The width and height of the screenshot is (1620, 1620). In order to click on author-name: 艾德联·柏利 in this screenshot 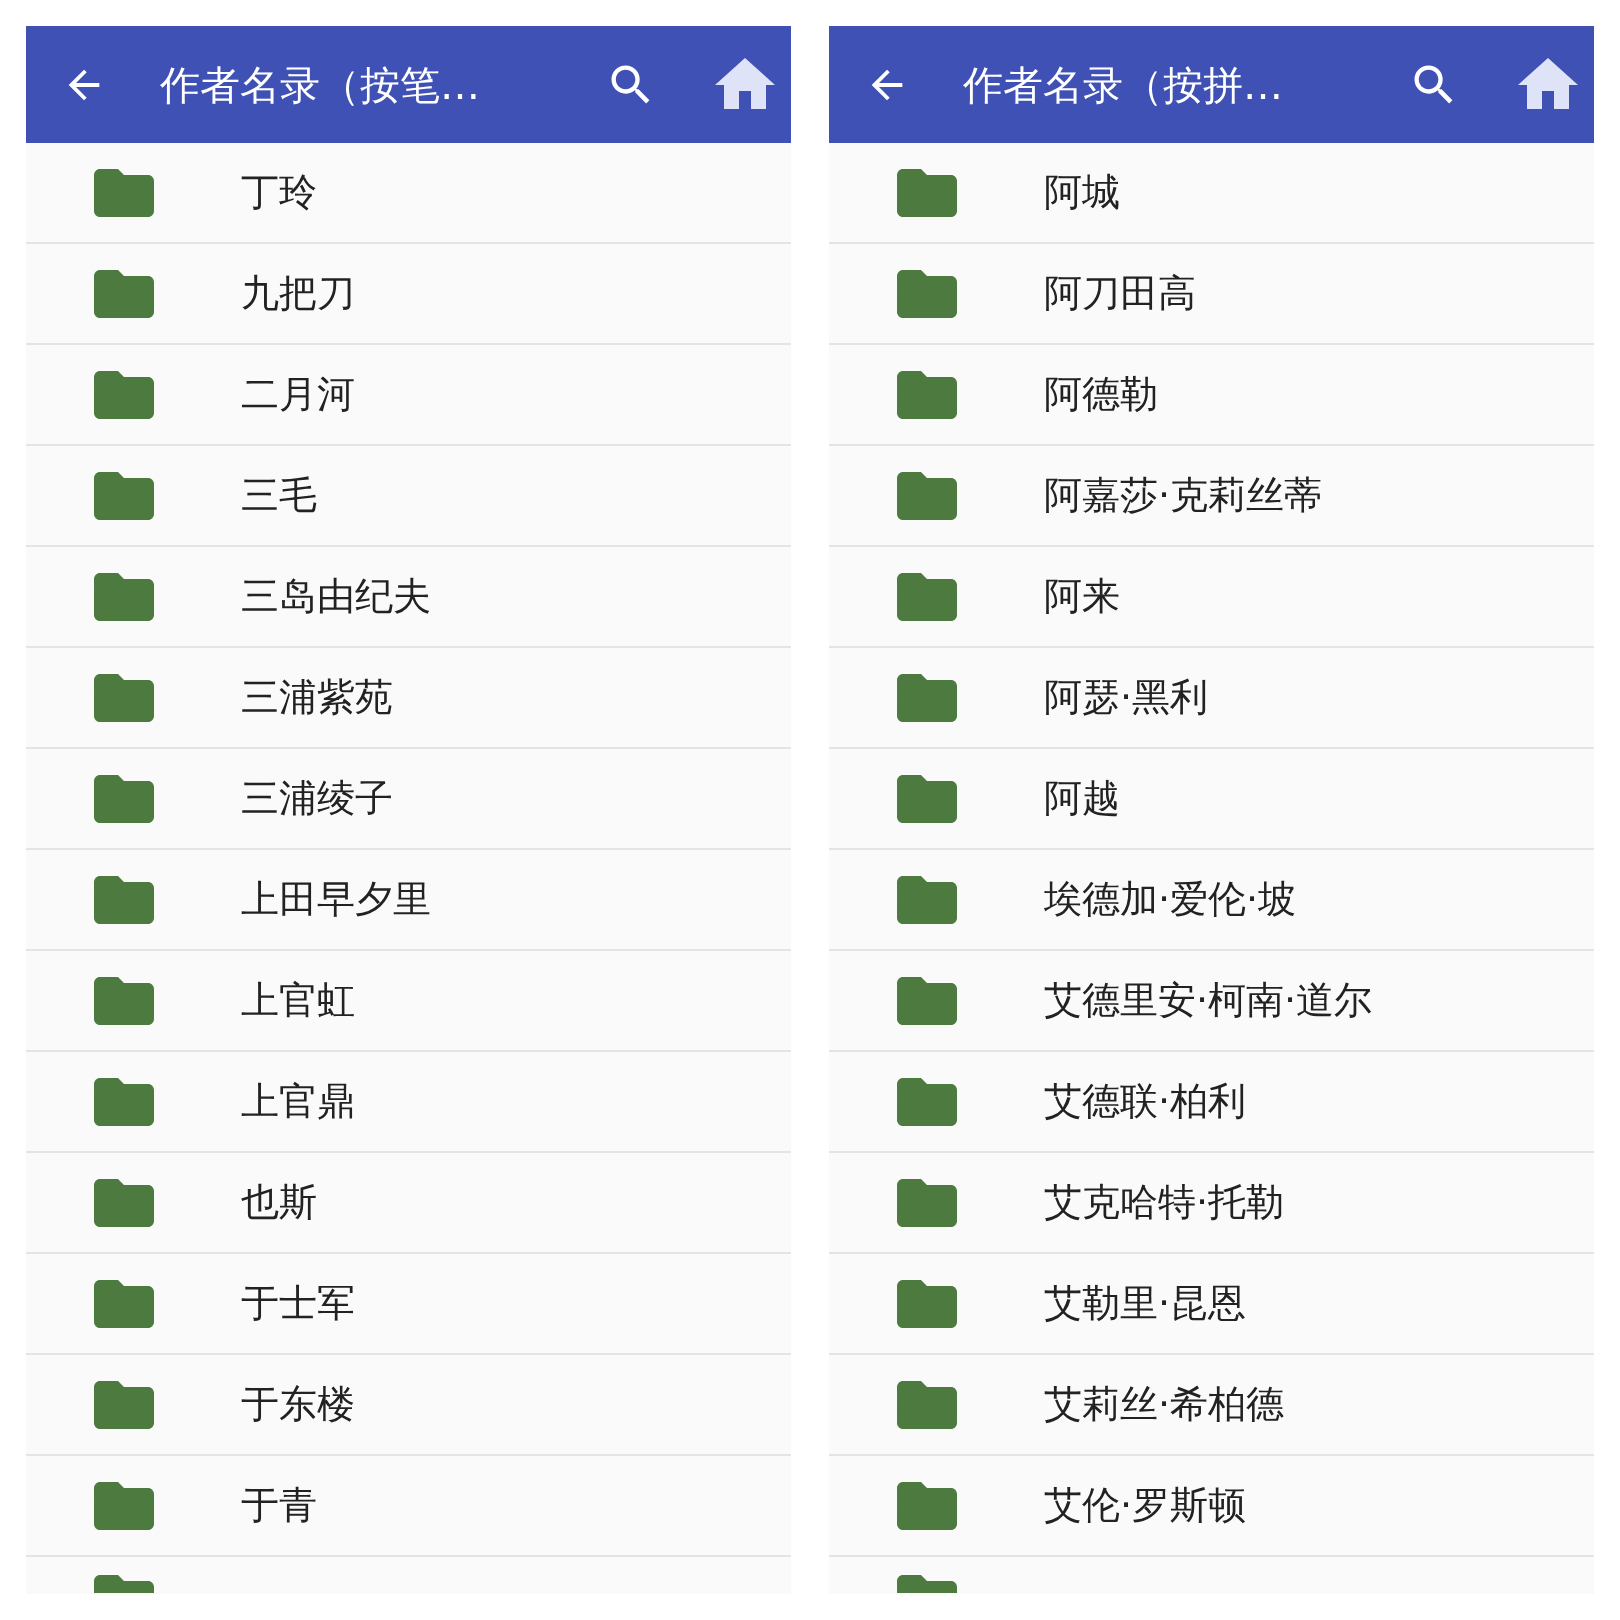, I will do `click(1145, 1101)`.